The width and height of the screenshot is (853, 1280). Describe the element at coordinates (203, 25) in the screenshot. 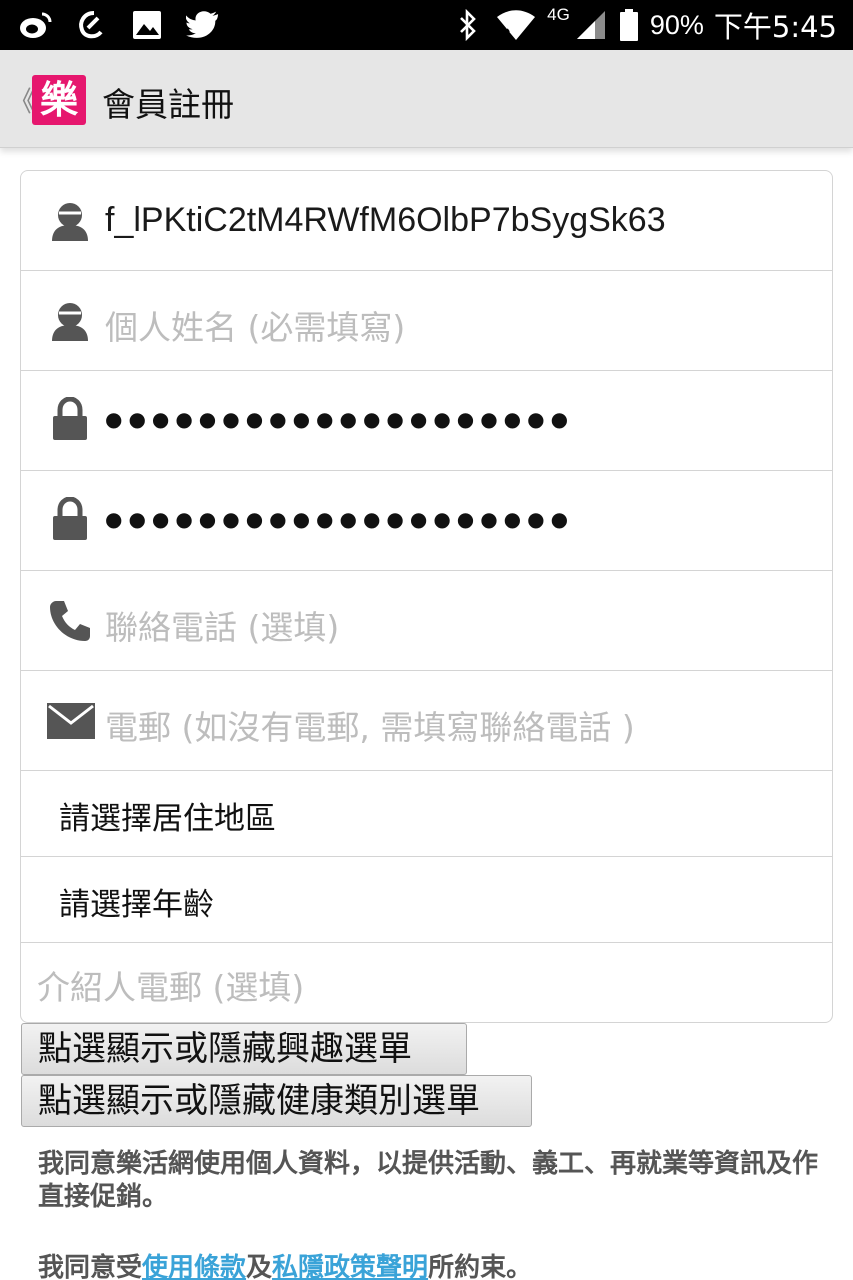

I see `twitter-icon` at that location.